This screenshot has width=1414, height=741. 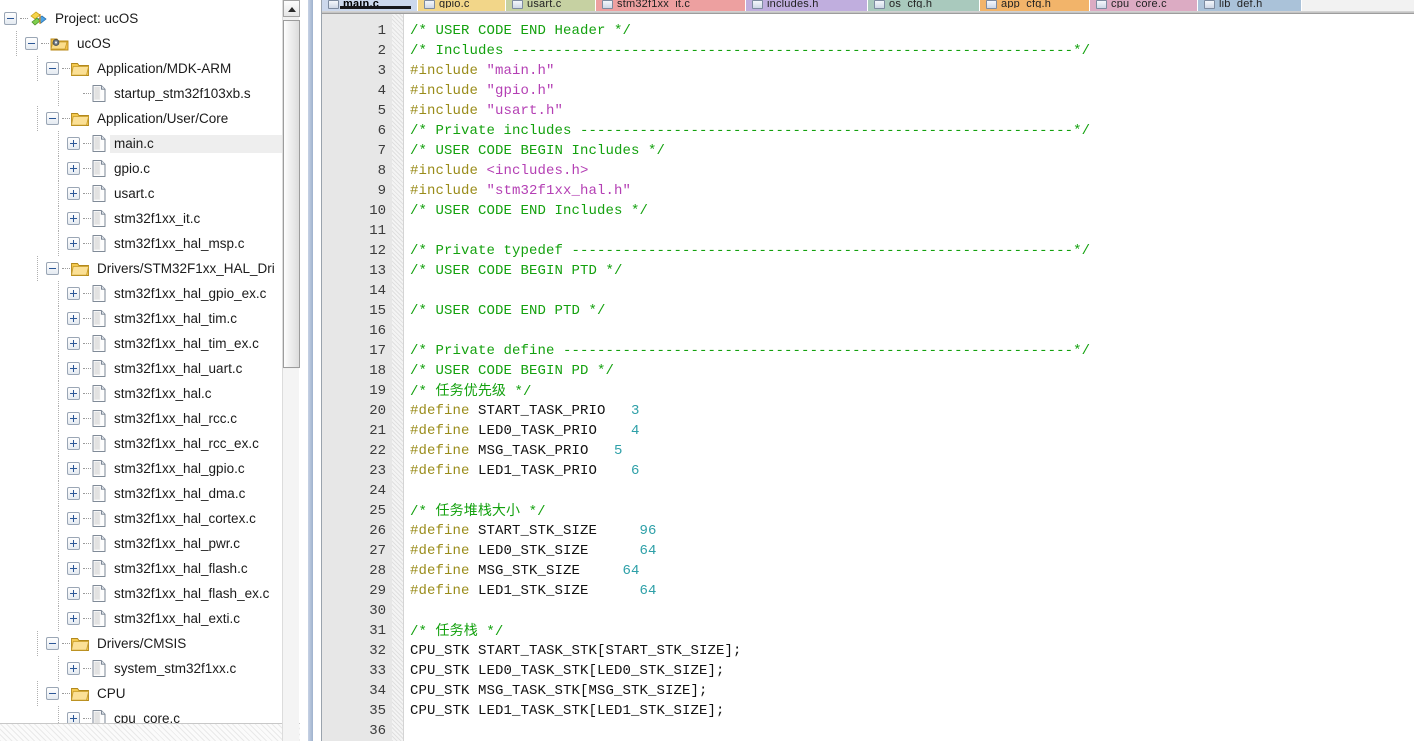 What do you see at coordinates (912, 211) in the screenshot?
I see `code-line: /* USER CODE END Includes */` at bounding box center [912, 211].